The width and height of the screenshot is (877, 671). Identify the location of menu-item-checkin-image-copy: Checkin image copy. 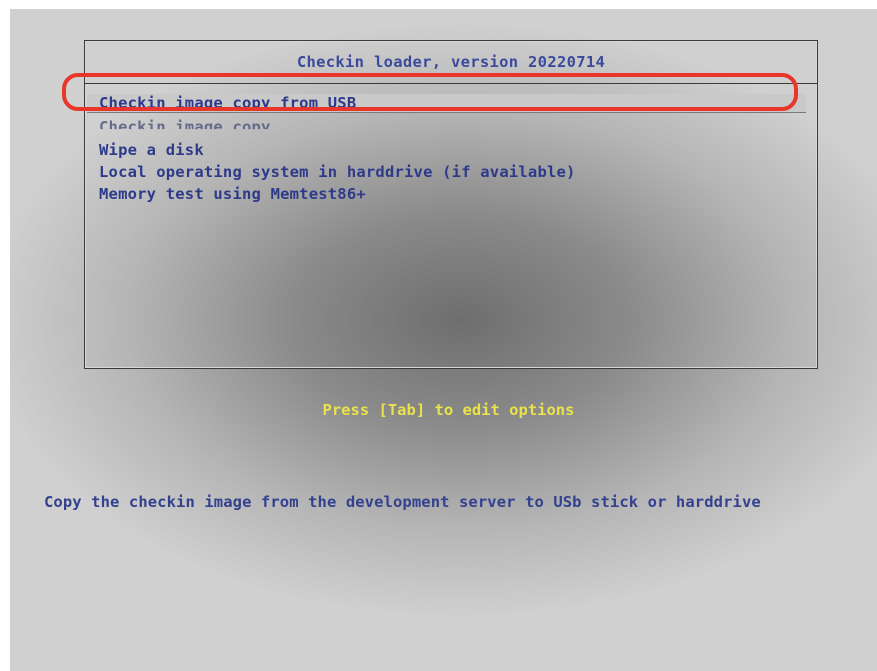
(185, 123).